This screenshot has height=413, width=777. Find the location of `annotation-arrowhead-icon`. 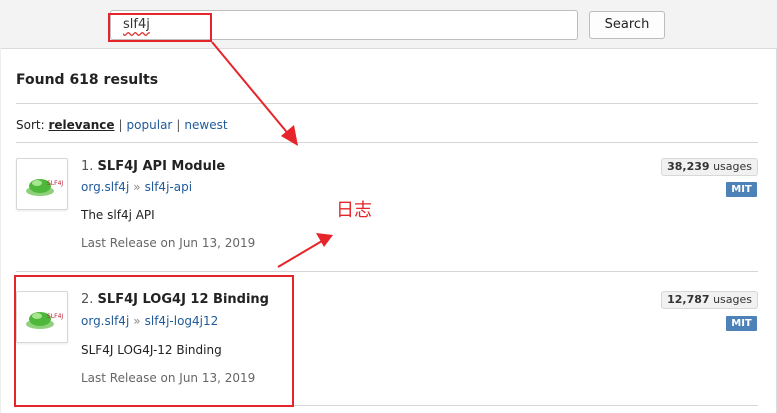

annotation-arrowhead-icon is located at coordinates (324, 240).